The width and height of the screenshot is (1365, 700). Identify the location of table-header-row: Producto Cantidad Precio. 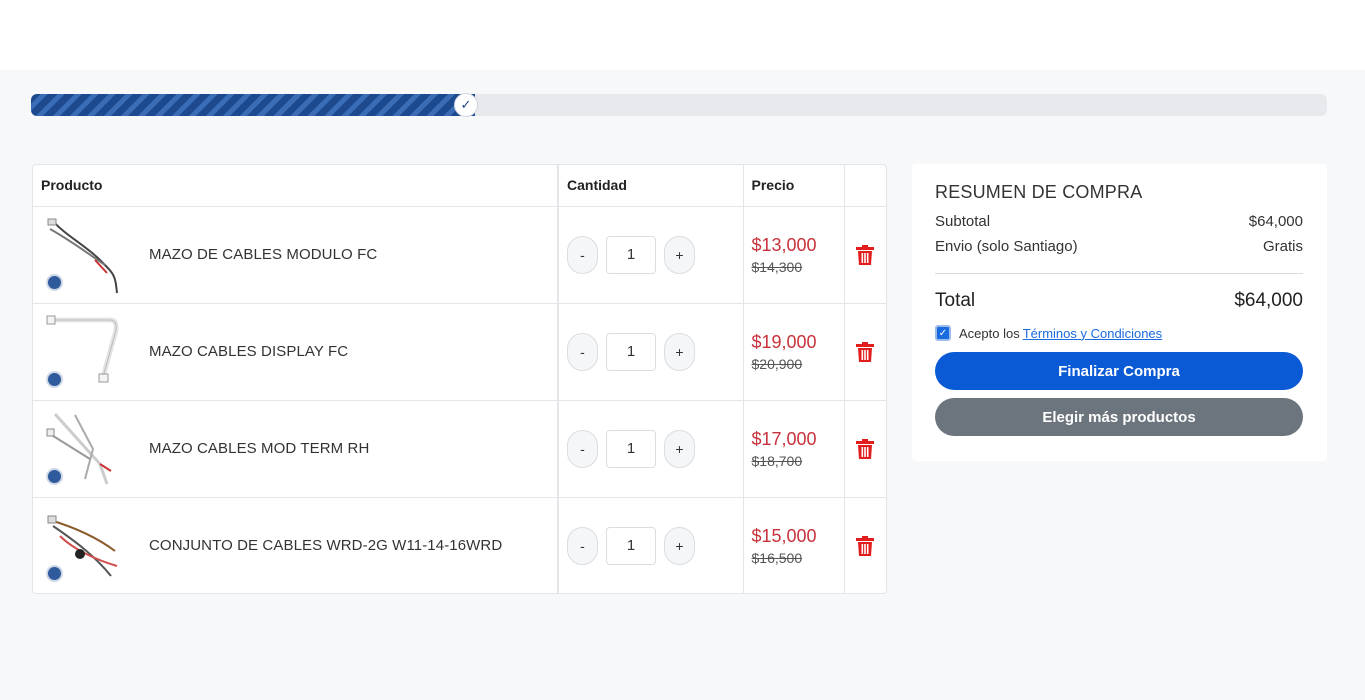
(459, 186).